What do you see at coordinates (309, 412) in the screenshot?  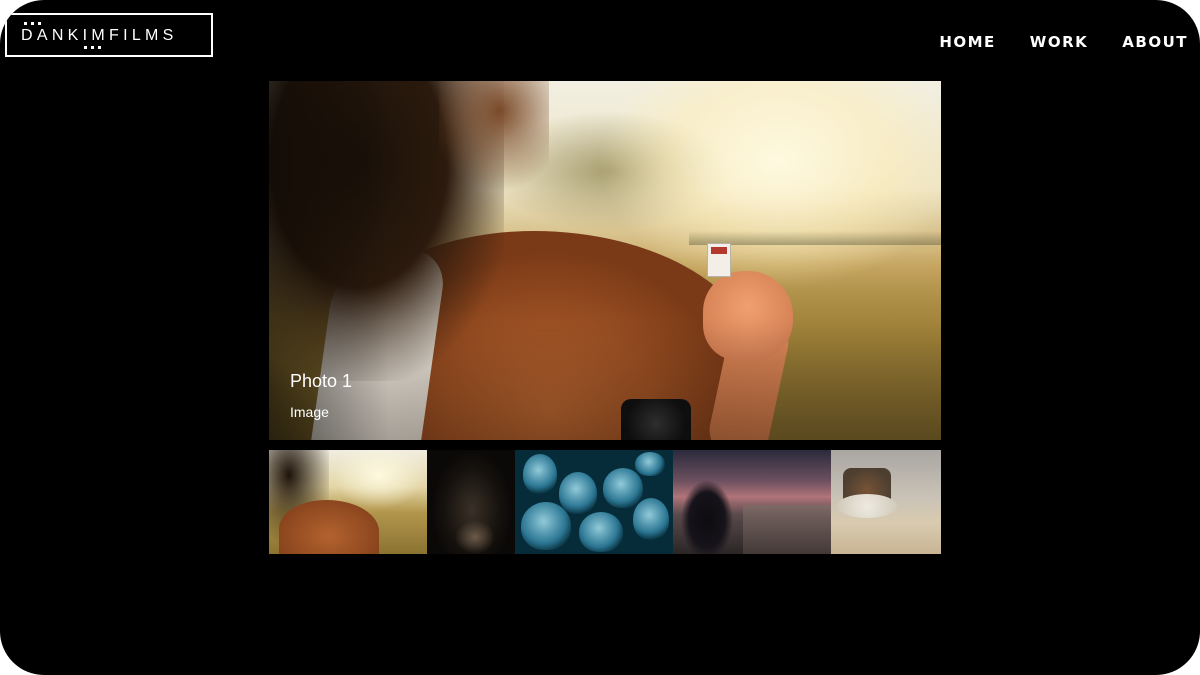 I see `hero-subtitle: Image` at bounding box center [309, 412].